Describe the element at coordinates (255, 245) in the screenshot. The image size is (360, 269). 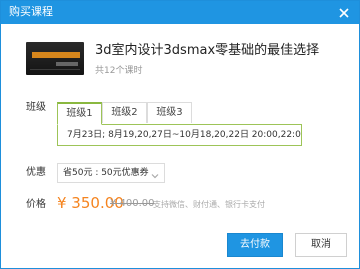
I see `pay-button: 去付款` at that location.